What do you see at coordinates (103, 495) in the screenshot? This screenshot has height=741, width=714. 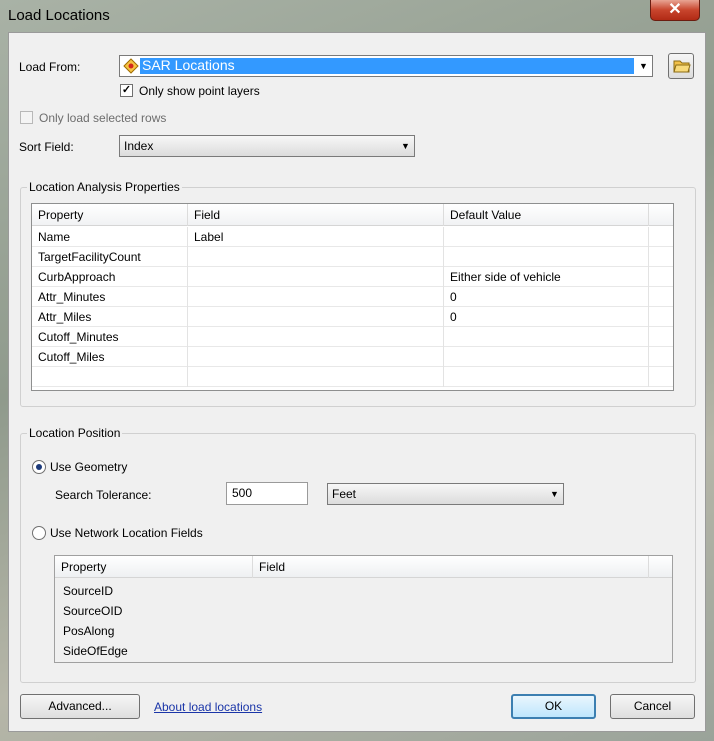 I see `search-tolerance-label: Search Tolerance:` at bounding box center [103, 495].